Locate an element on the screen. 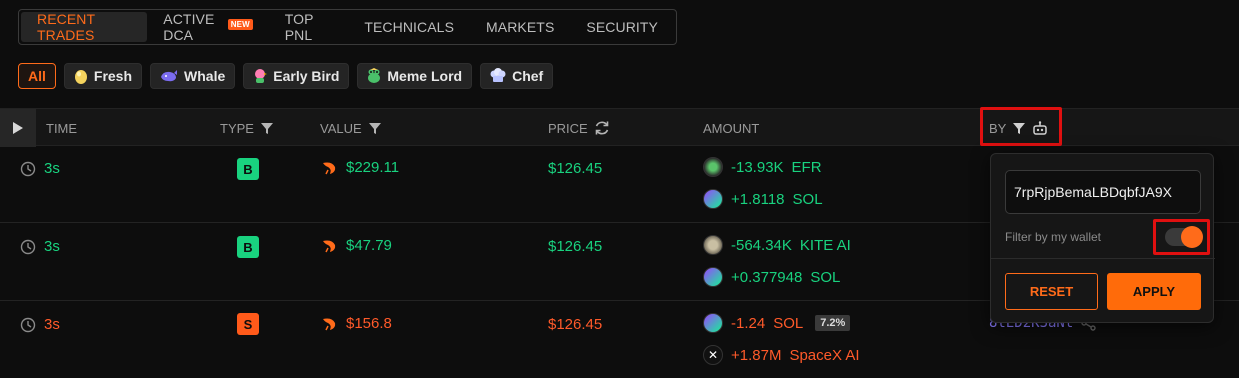 The width and height of the screenshot is (1239, 378). column-amount-label: AMOUNT is located at coordinates (731, 128).